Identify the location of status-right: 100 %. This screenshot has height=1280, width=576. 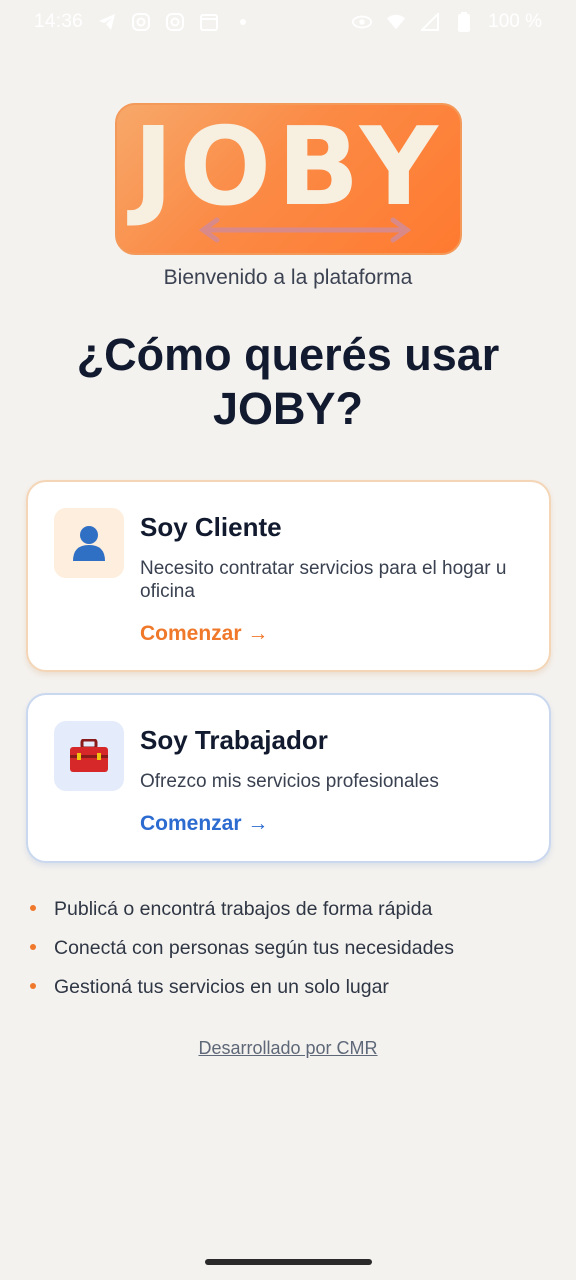
(447, 22).